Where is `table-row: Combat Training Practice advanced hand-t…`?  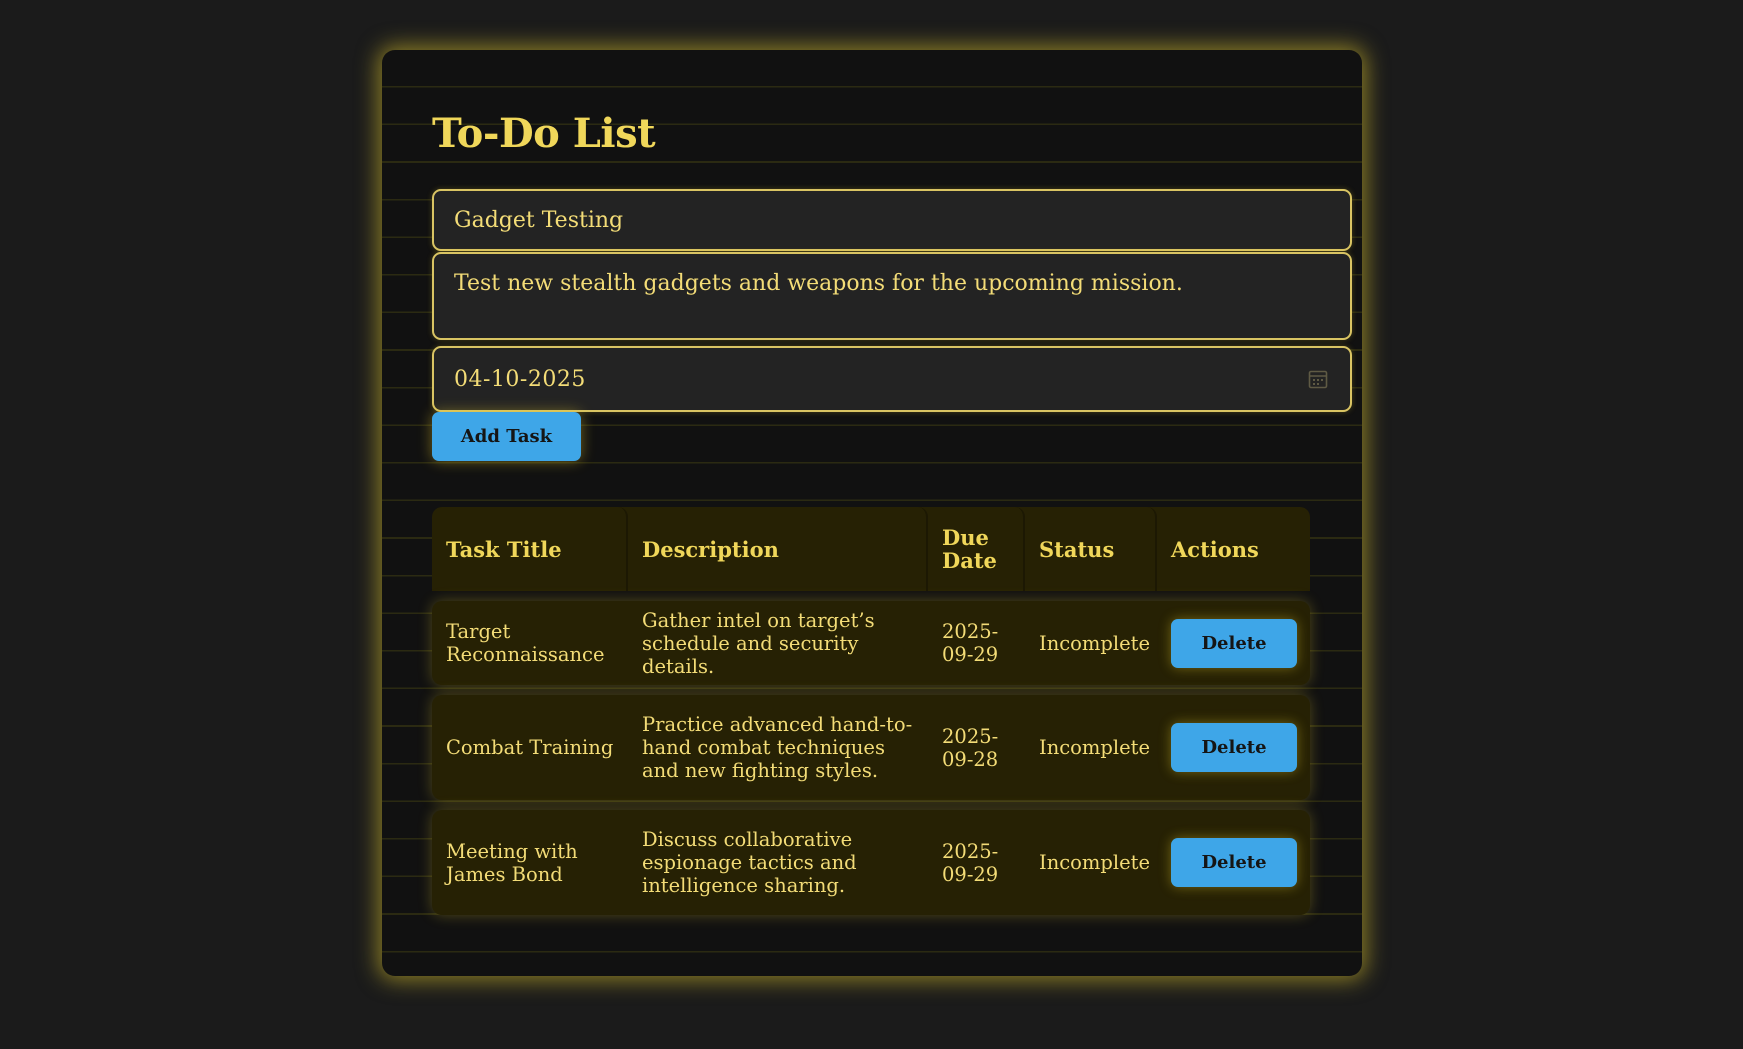 table-row: Combat Training Practice advanced hand-t… is located at coordinates (871, 747).